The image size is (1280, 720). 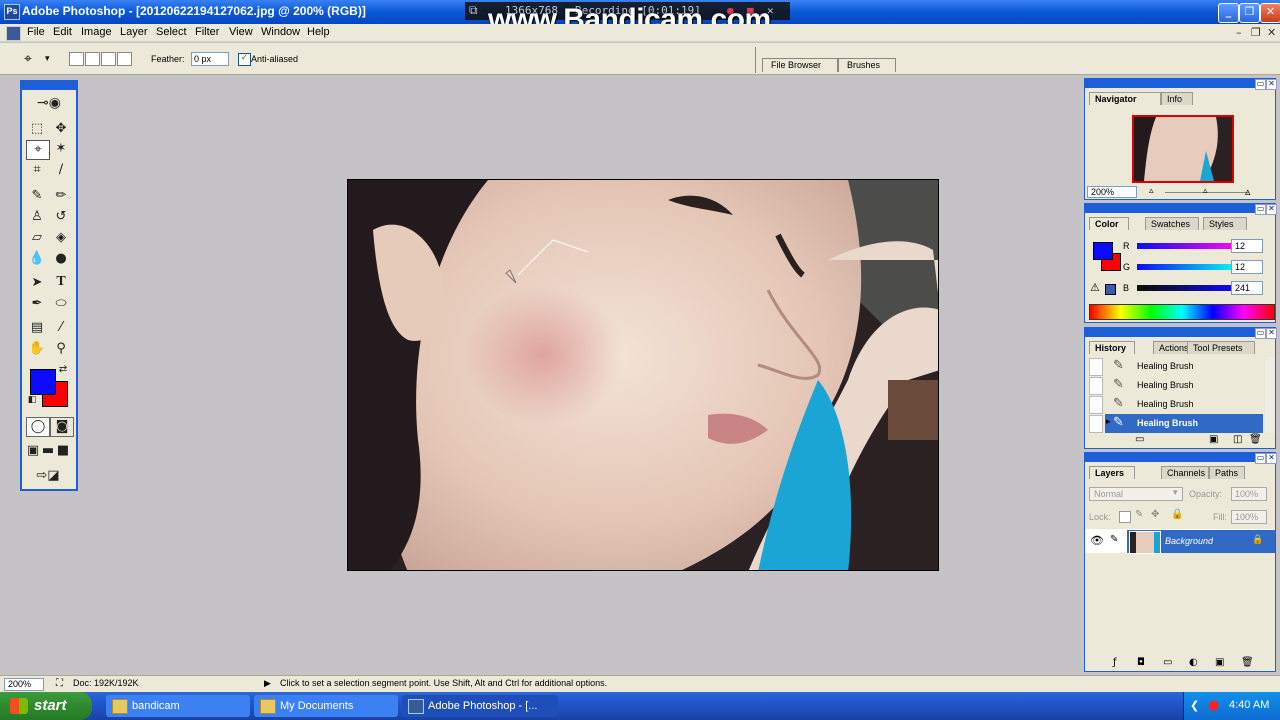 What do you see at coordinates (1151, 191) in the screenshot?
I see `zoom-out-icon: ▵` at bounding box center [1151, 191].